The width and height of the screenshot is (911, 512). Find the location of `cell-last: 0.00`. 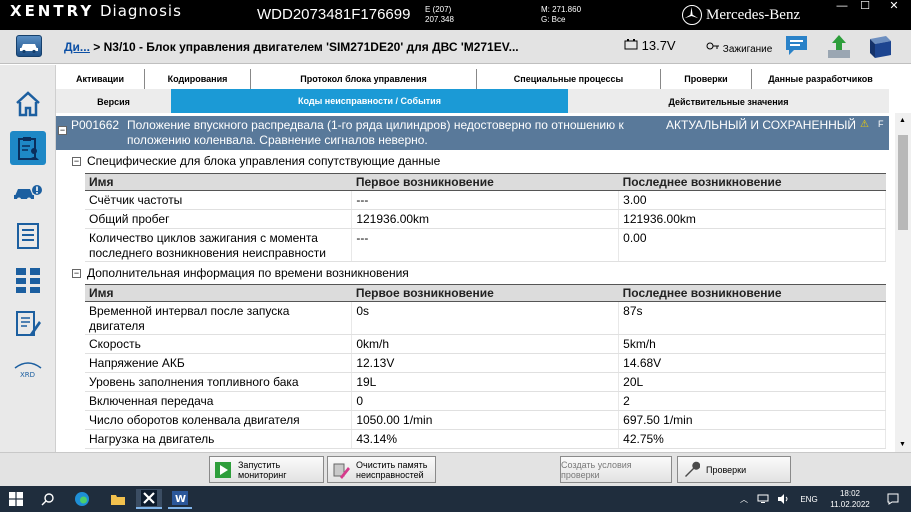

cell-last: 0.00 is located at coordinates (752, 245).